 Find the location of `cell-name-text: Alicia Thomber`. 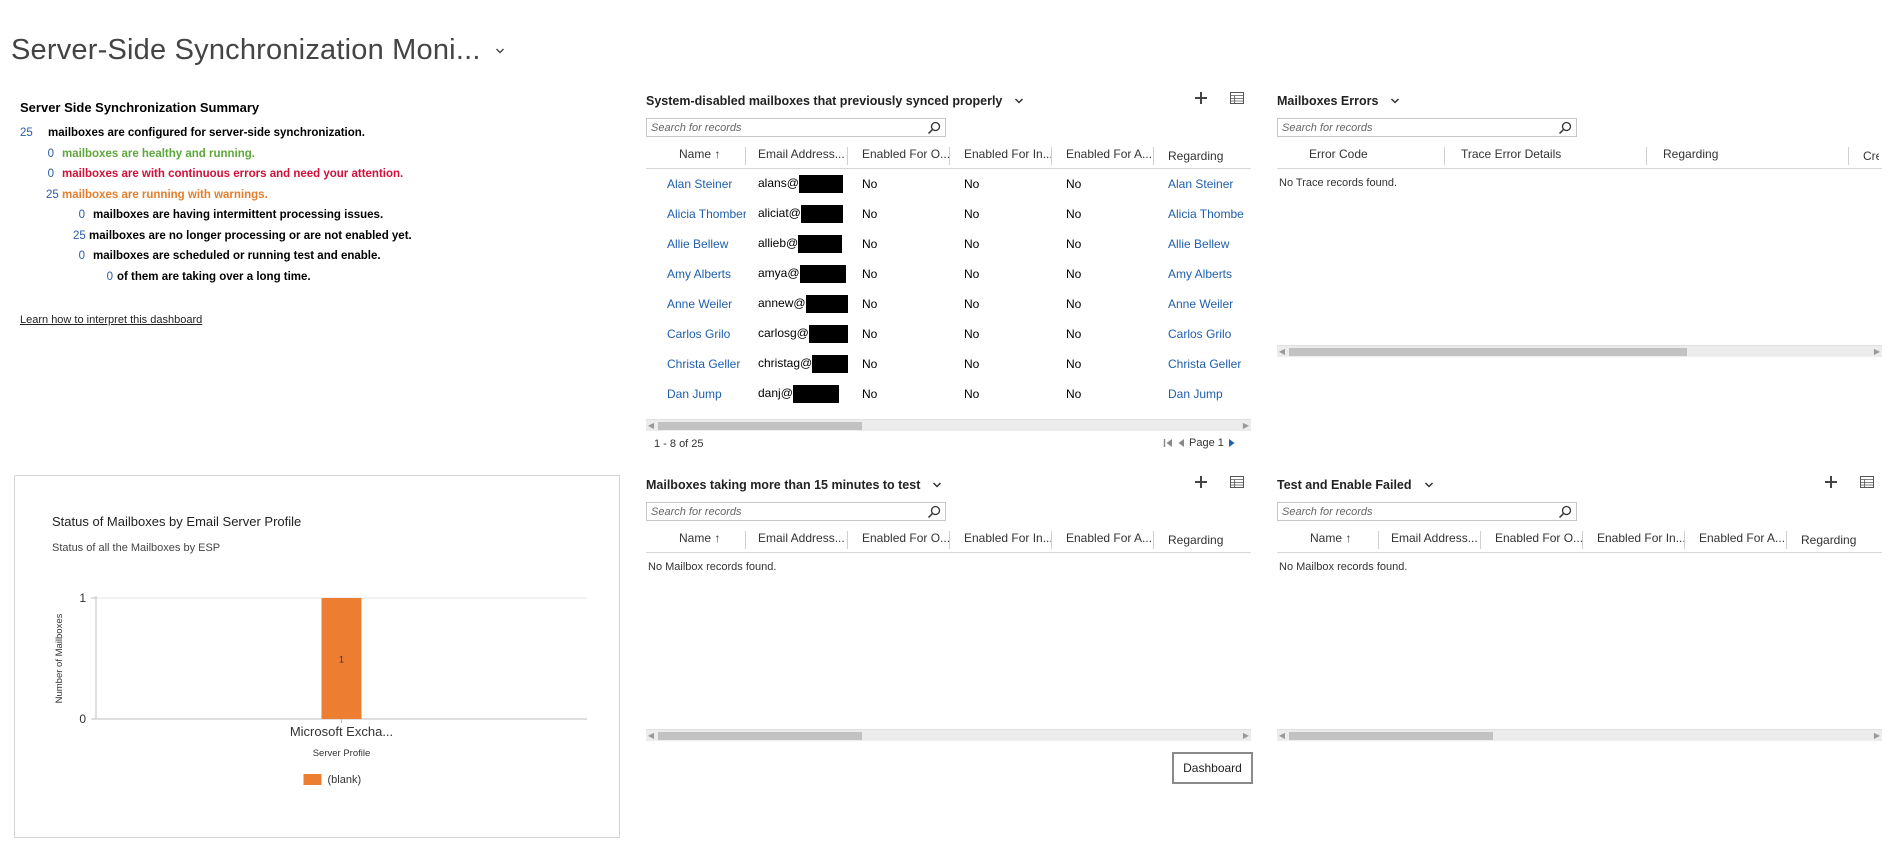

cell-name-text: Alicia Thomber is located at coordinates (706, 214).